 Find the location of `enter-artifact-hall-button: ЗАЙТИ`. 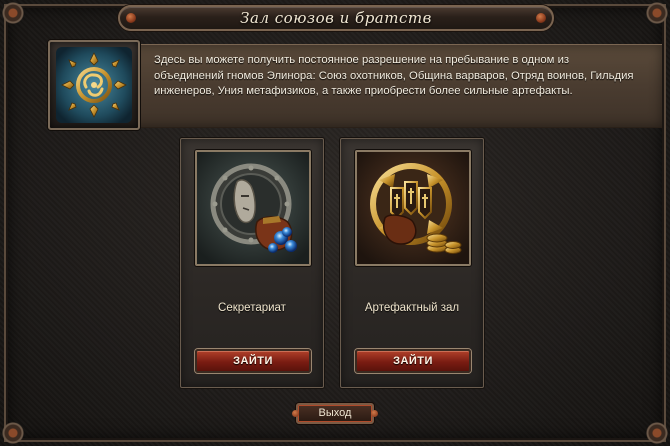

enter-artifact-hall-button: ЗАЙТИ is located at coordinates (413, 361).